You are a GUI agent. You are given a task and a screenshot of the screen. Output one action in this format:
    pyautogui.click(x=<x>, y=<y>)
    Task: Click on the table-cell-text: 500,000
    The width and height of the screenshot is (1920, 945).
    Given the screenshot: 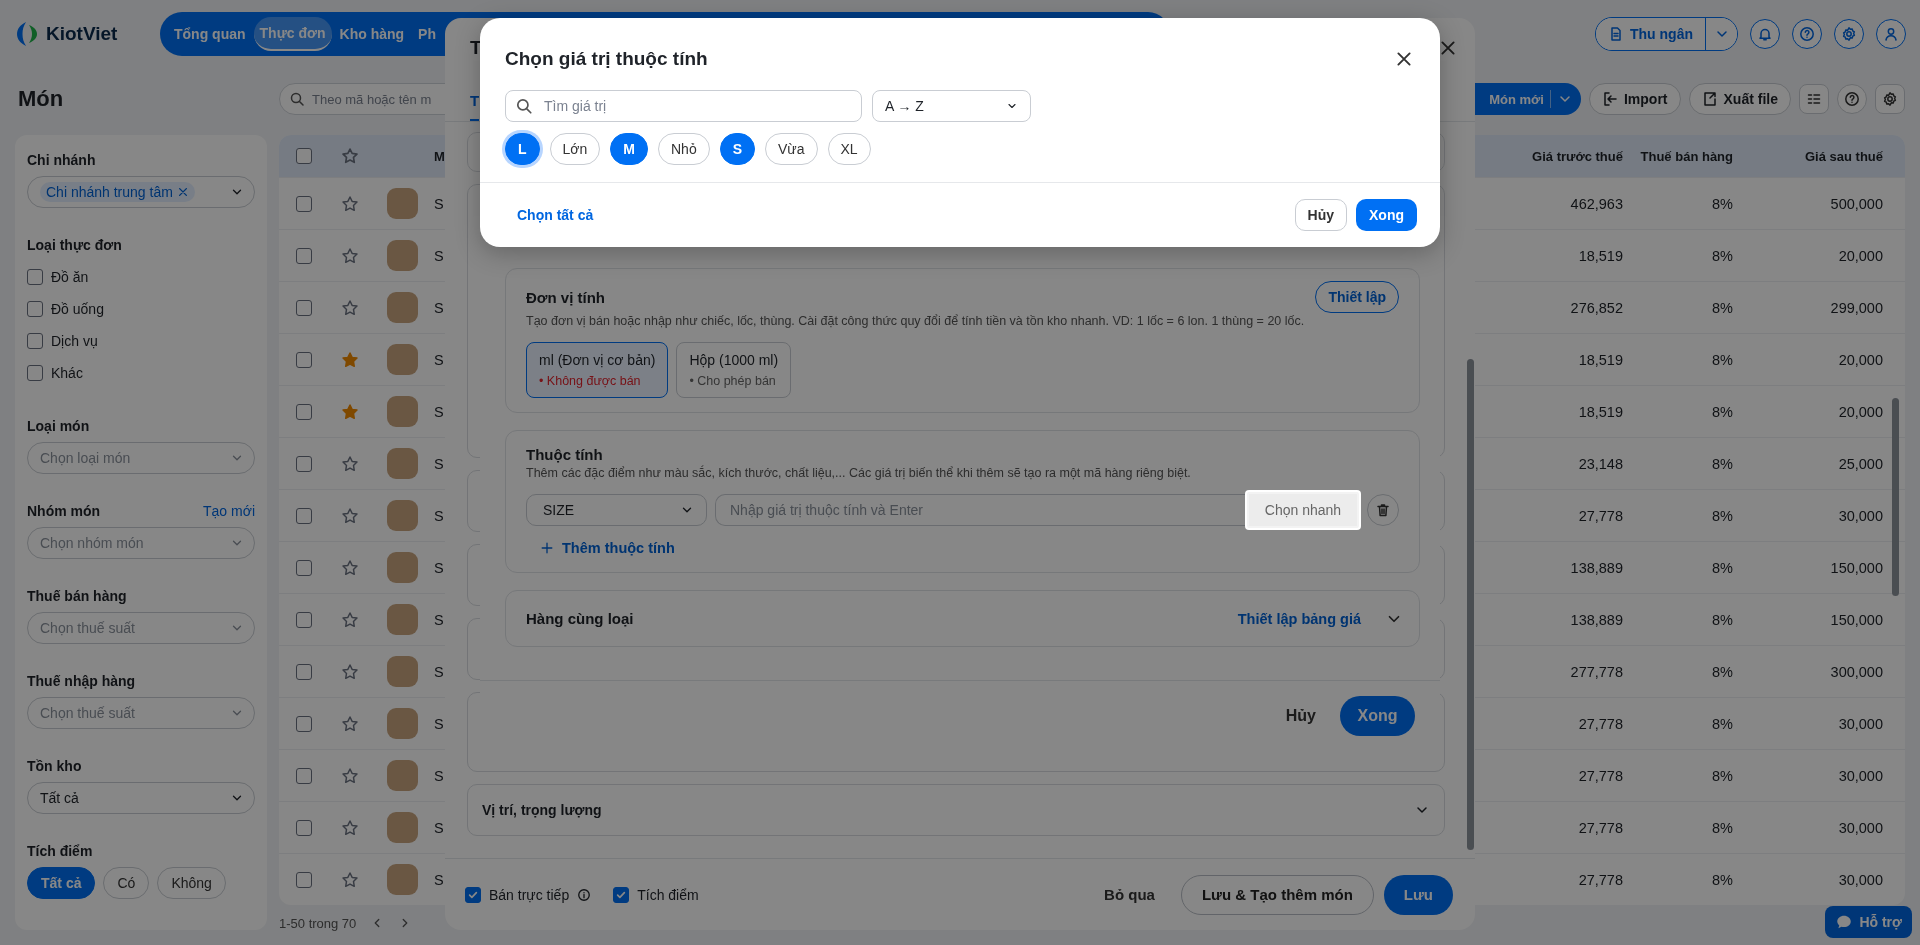 What is the action you would take?
    pyautogui.click(x=1856, y=203)
    